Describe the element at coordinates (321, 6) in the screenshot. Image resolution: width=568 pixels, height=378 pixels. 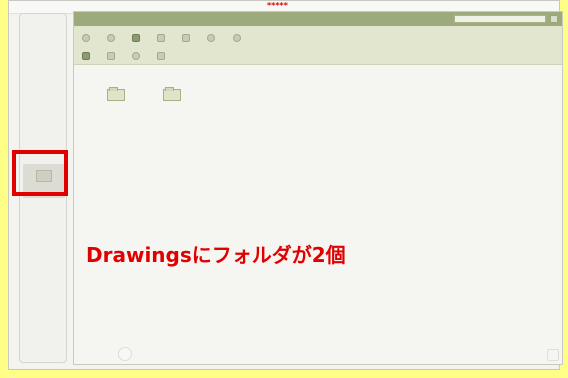
I see `top-nav` at that location.